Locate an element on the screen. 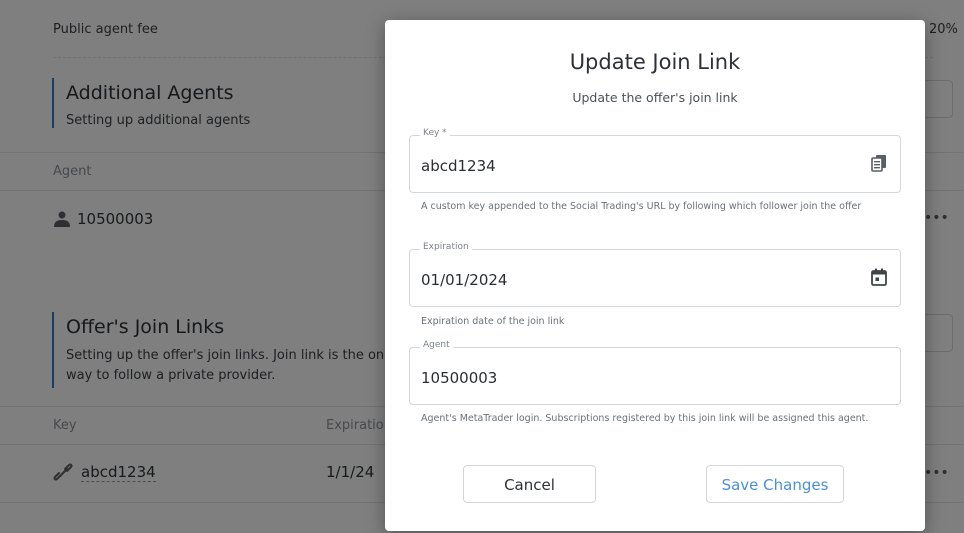  key-field: Key * abcd1234 is located at coordinates (655, 160).